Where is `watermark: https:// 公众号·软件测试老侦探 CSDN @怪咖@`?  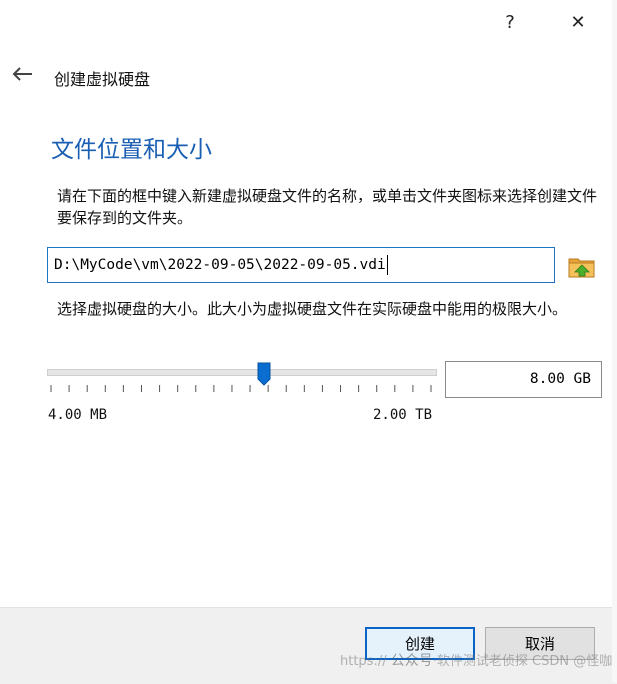
watermark: https:// 公众号·软件测试老侦探 CSDN @怪咖@ is located at coordinates (478, 660).